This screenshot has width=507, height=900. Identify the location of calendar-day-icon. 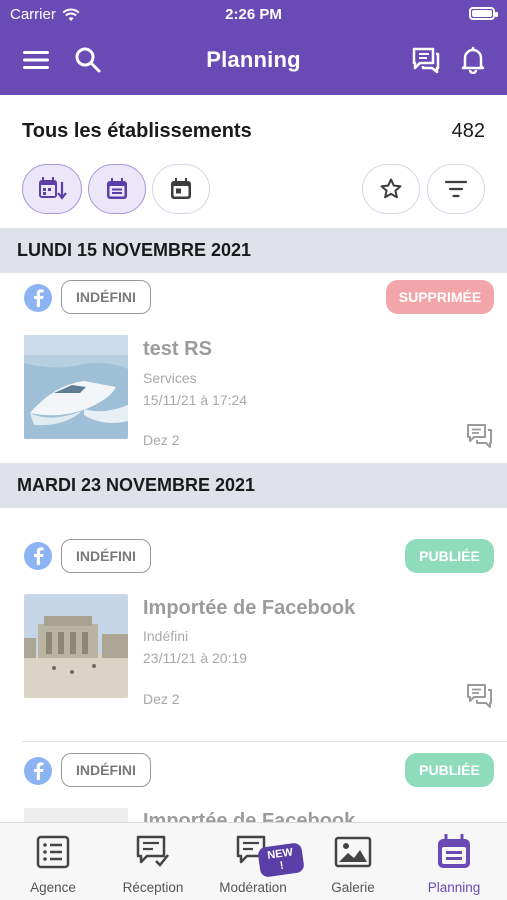
(181, 188).